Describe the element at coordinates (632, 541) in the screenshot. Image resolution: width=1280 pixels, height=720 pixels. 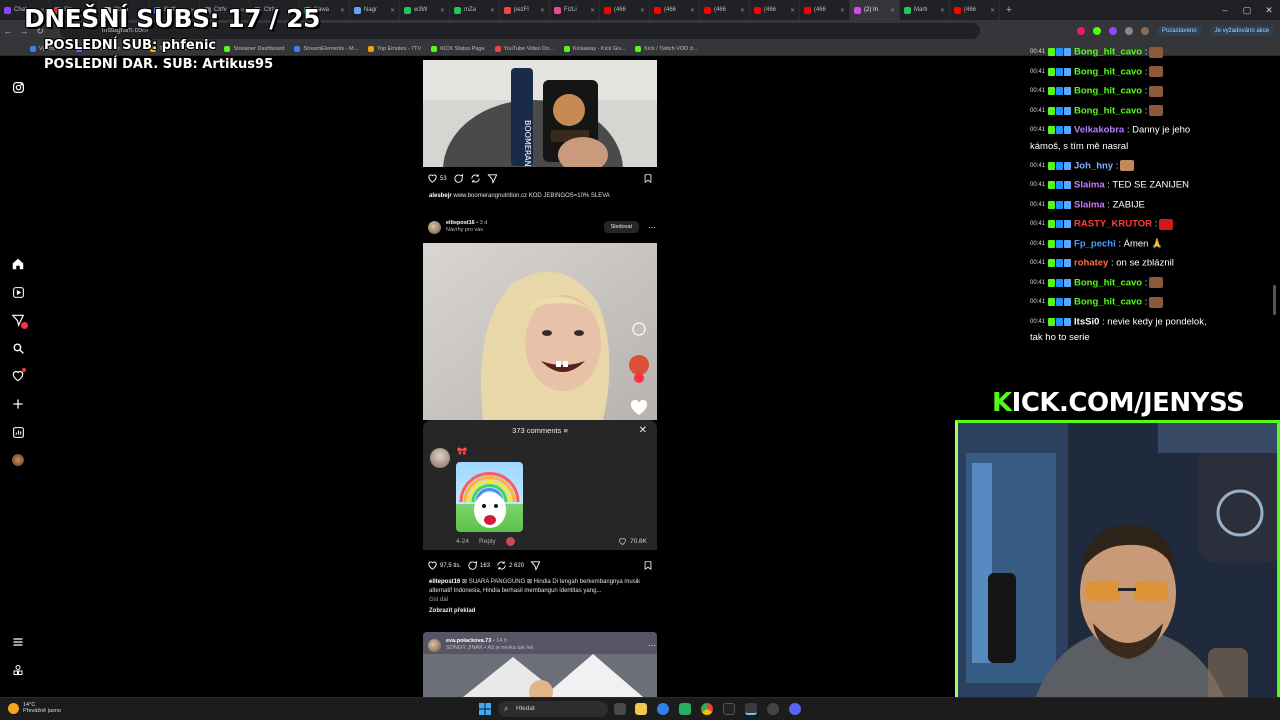
I see `comment-likes: 70.8K` at that location.